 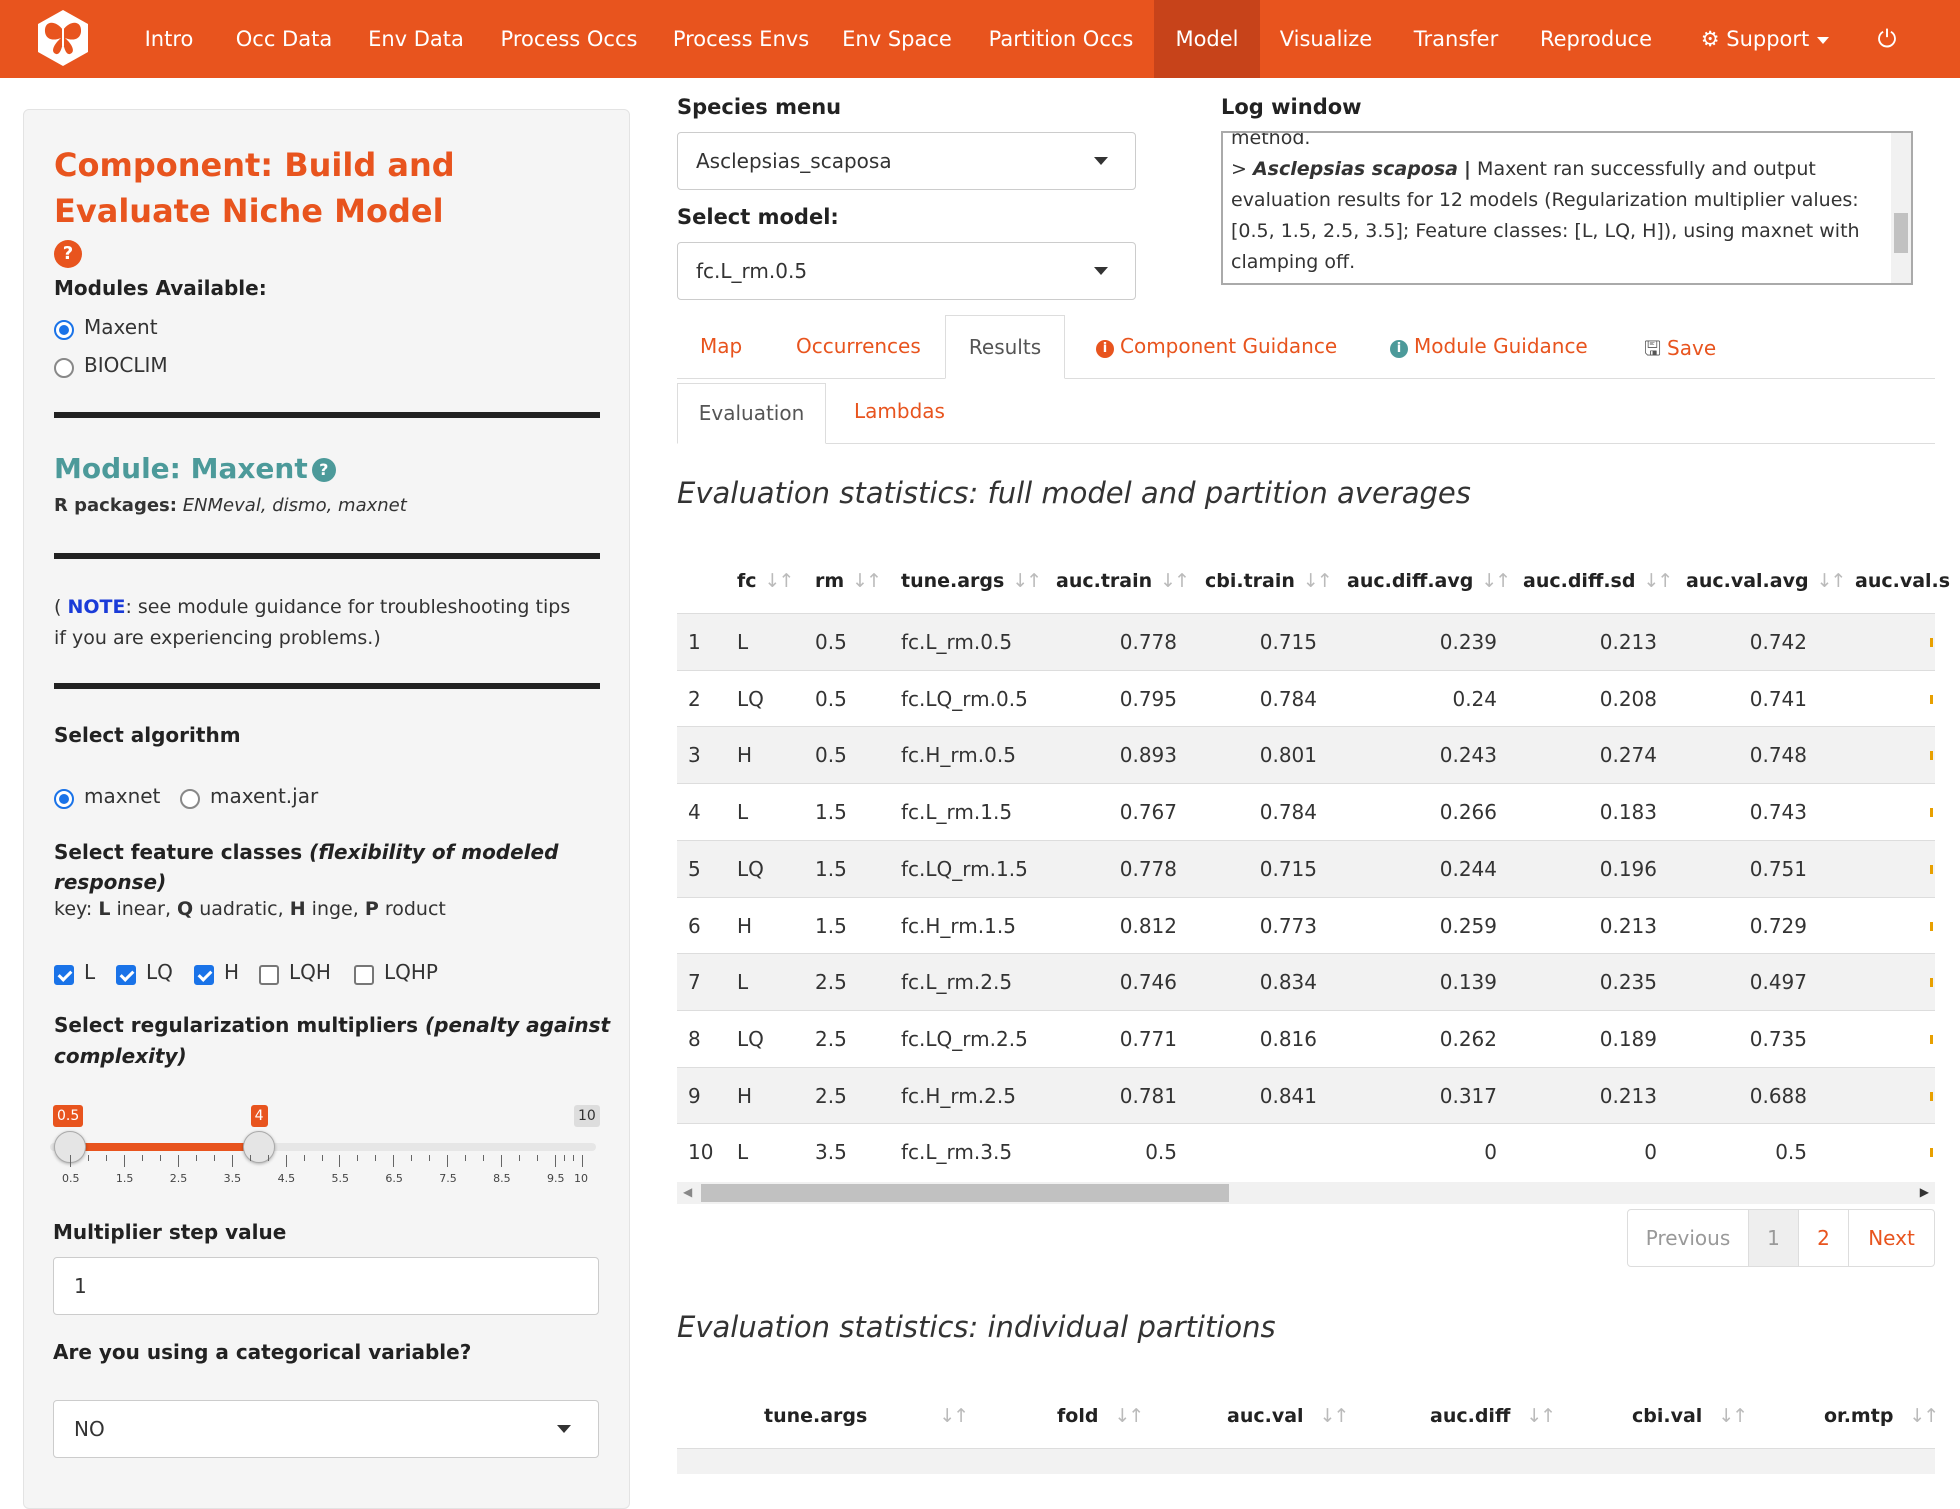 I want to click on component-help-icon: ?, so click(x=68, y=254).